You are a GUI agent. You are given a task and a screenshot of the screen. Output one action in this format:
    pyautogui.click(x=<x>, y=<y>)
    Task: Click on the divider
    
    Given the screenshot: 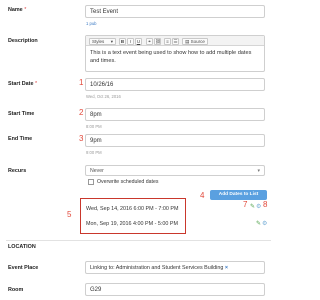 What is the action you would take?
    pyautogui.click(x=138, y=240)
    